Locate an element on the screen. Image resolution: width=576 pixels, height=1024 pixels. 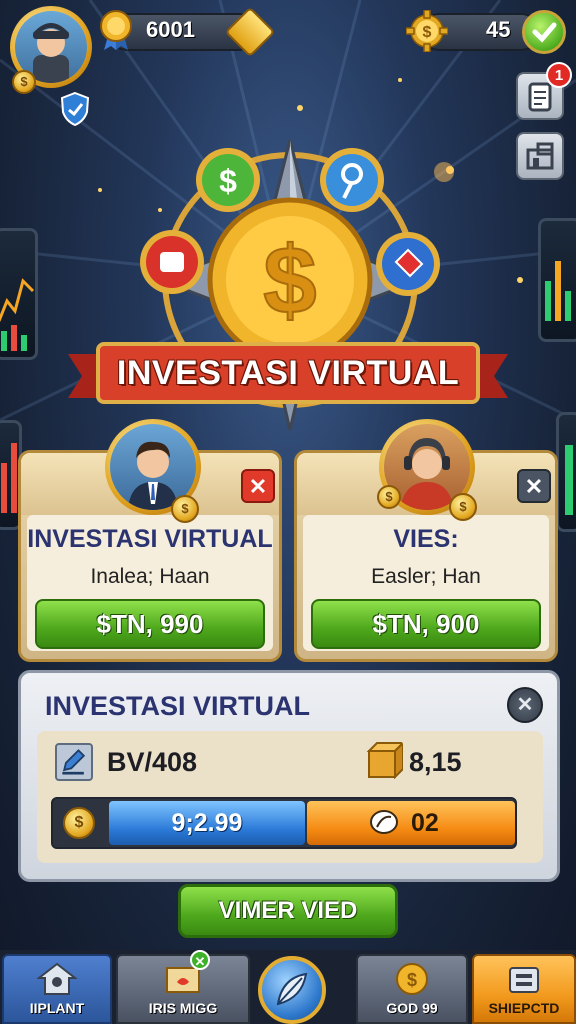
home-icon is located at coordinates (57, 978).